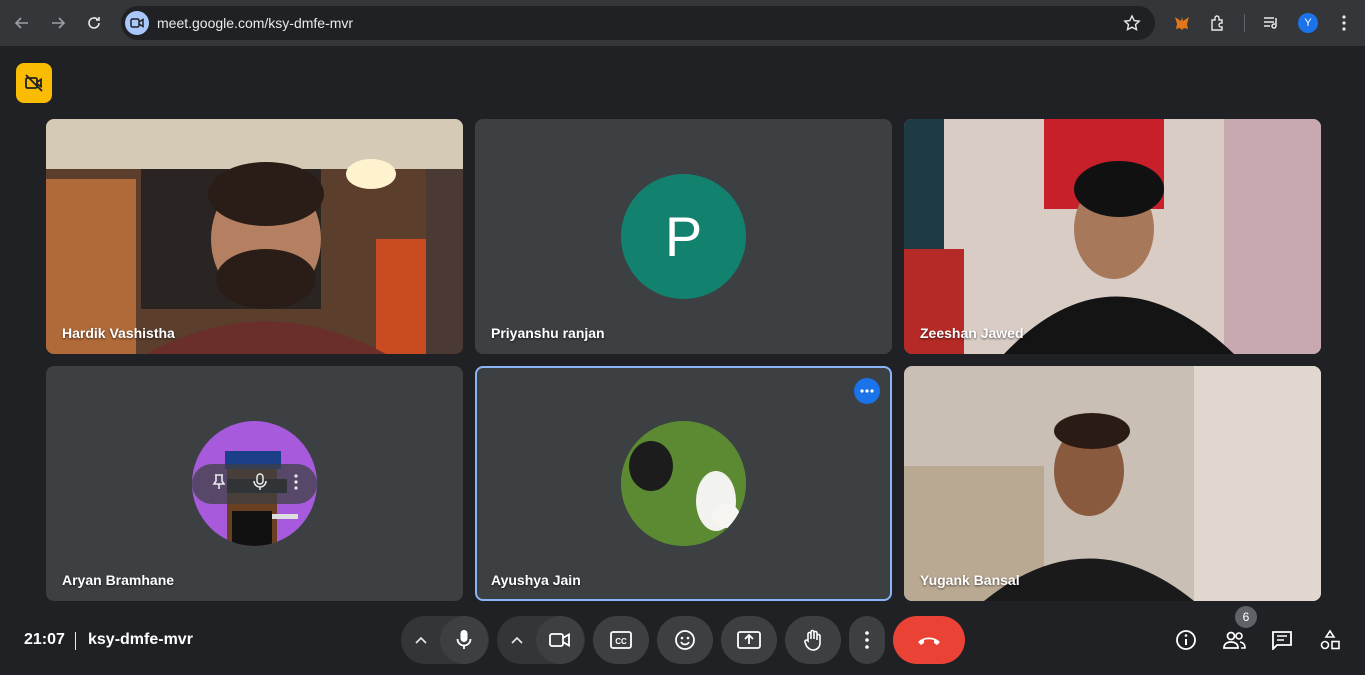 The width and height of the screenshot is (1365, 675). I want to click on participant-tile: Aryan Bramhane, so click(254, 483).